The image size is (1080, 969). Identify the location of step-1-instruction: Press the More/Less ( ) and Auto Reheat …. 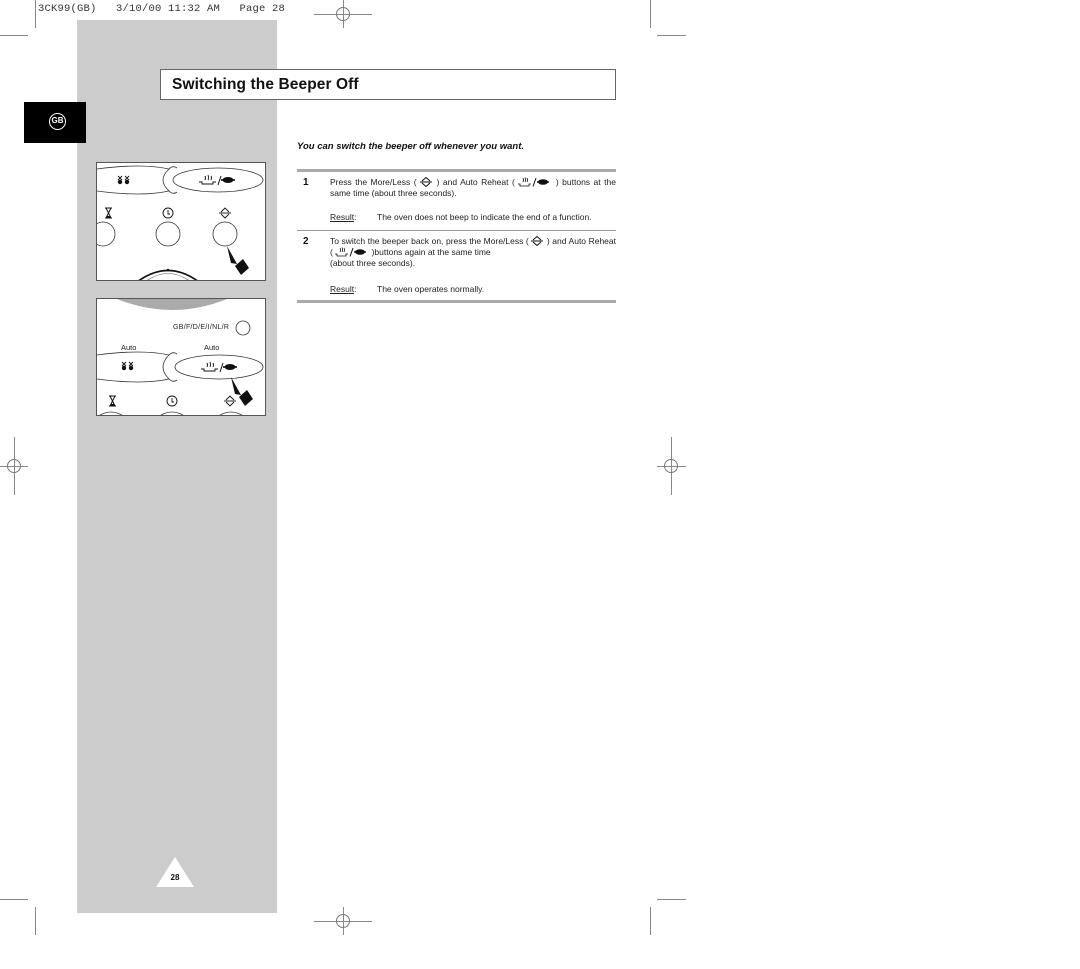
(473, 188).